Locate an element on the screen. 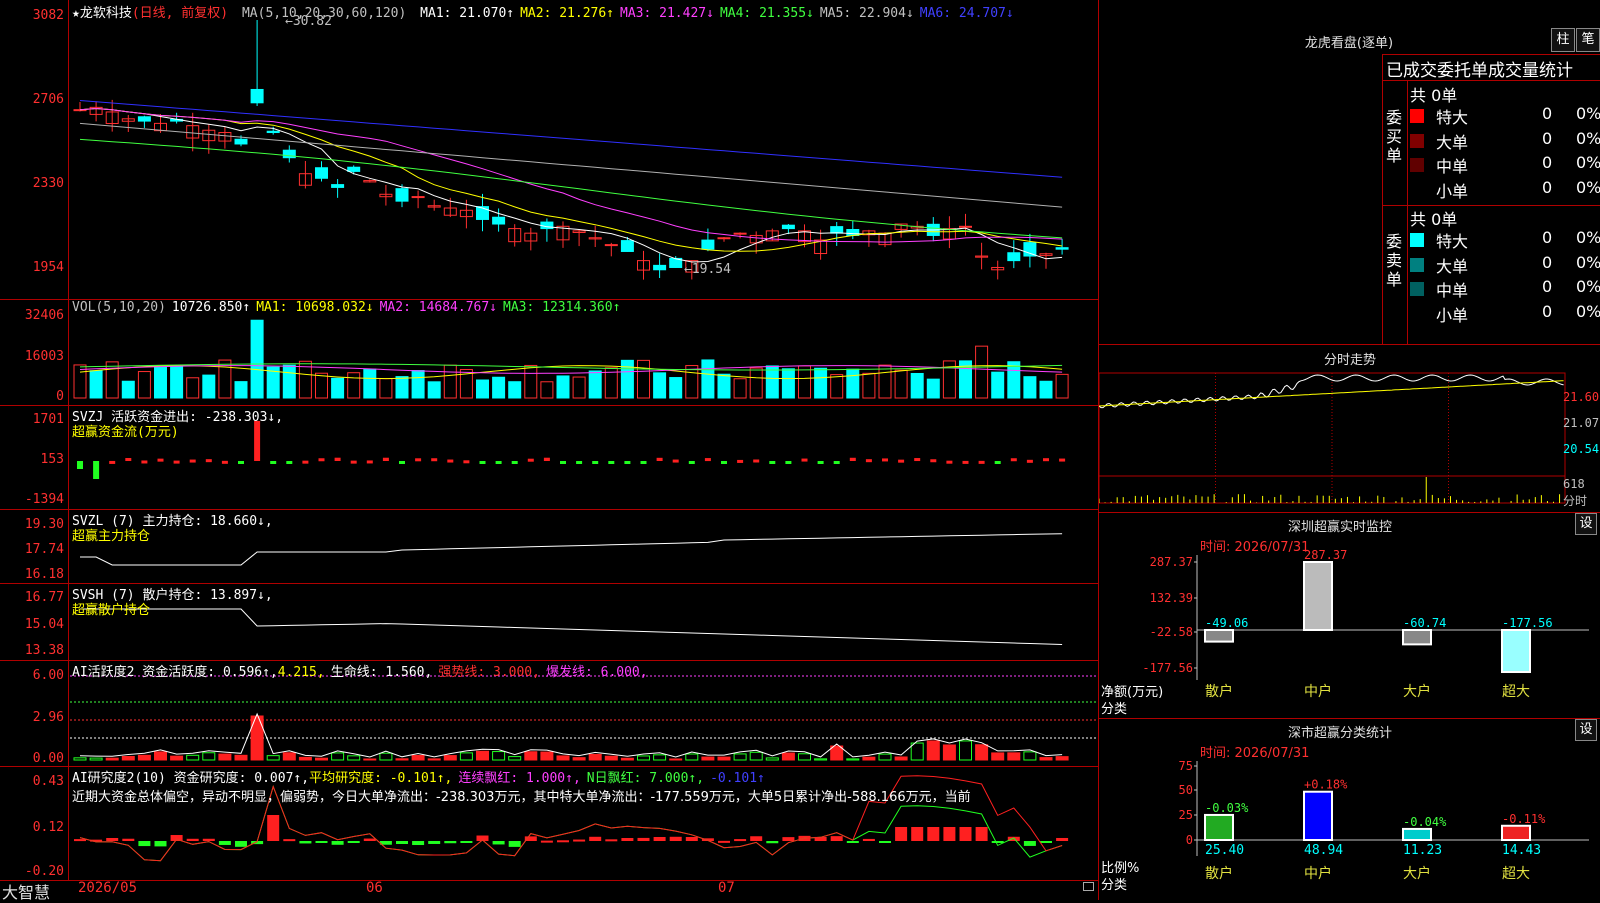  bar-view-button: 柱 is located at coordinates (1563, 40).